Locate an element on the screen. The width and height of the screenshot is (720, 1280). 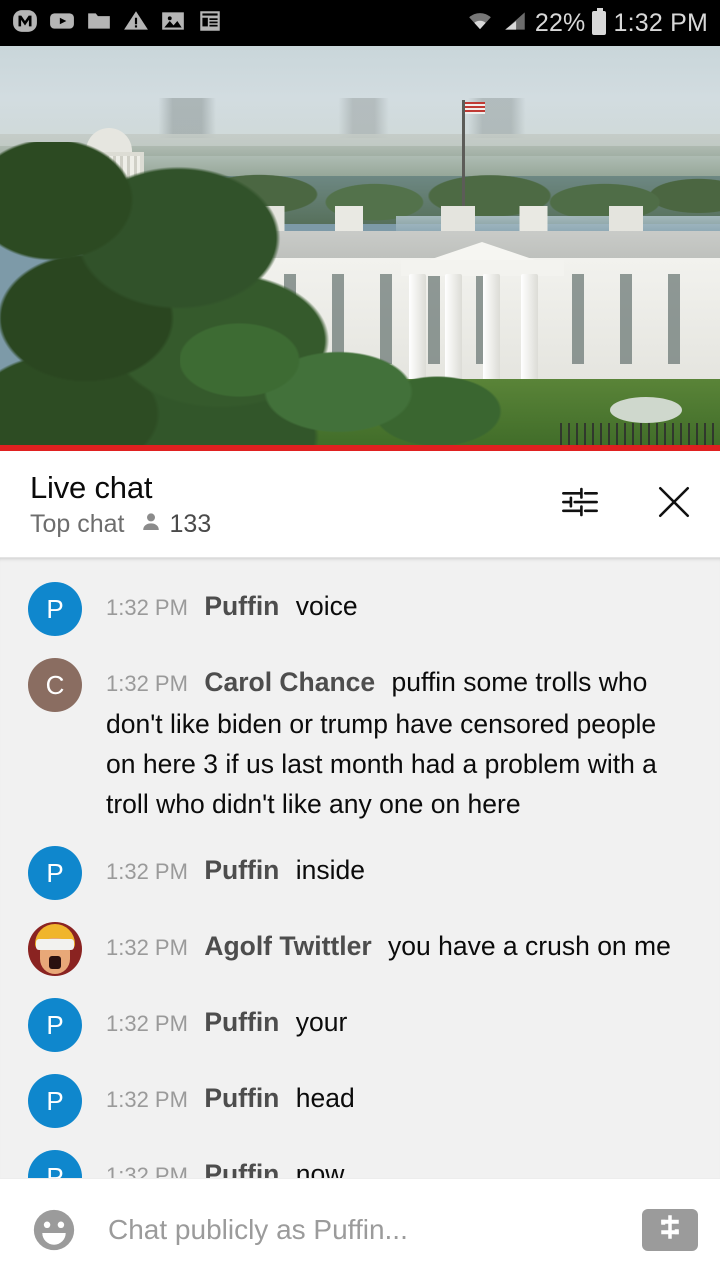
chat-settings-button is located at coordinates (580, 504).